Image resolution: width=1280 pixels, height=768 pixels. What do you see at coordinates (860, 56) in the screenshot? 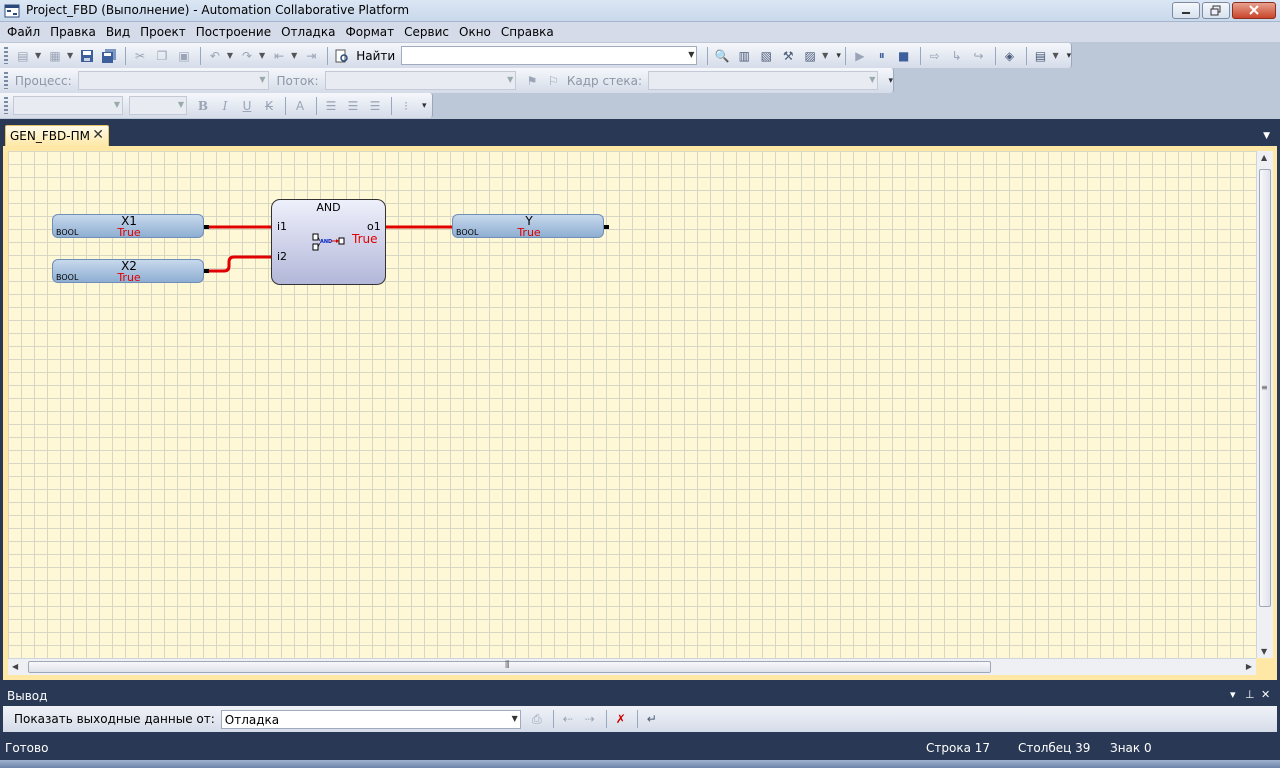
I see `start-icon: ▶` at bounding box center [860, 56].